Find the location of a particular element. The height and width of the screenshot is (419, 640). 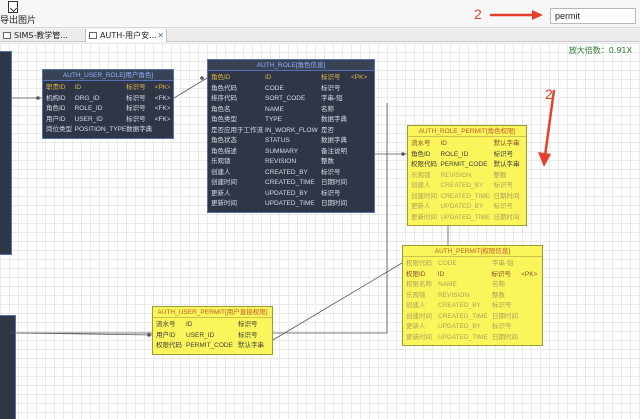

annotation-number-top: 2 is located at coordinates (478, 14).